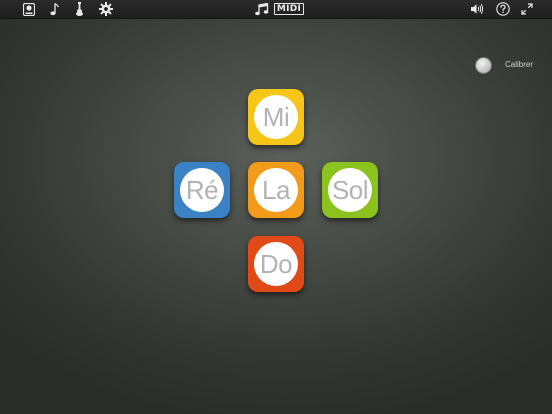 This screenshot has width=552, height=414. What do you see at coordinates (519, 64) in the screenshot?
I see `calibrate-label: Calibrer` at bounding box center [519, 64].